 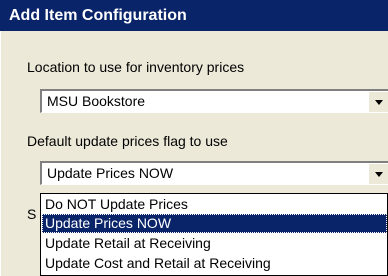 I want to click on price-flag-option-update-now: Update Prices NOW, so click(x=214, y=223).